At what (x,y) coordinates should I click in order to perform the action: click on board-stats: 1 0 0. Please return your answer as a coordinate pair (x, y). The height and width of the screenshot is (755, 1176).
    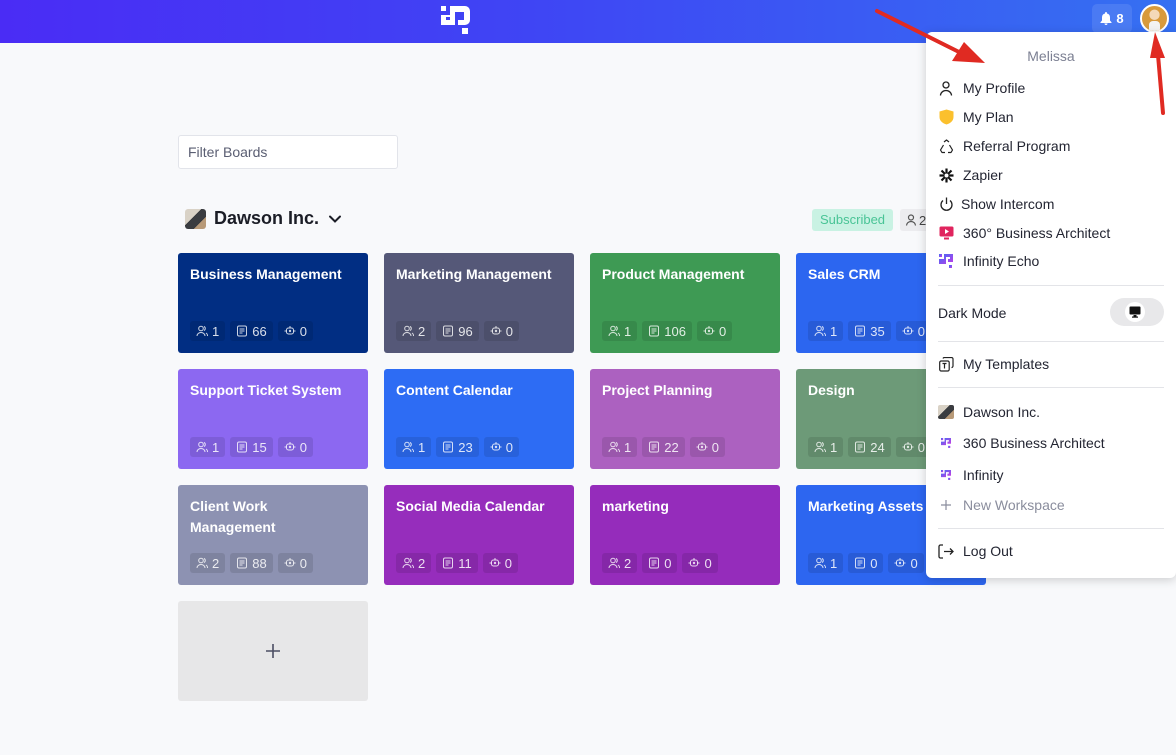
    Looking at the image, I should click on (866, 563).